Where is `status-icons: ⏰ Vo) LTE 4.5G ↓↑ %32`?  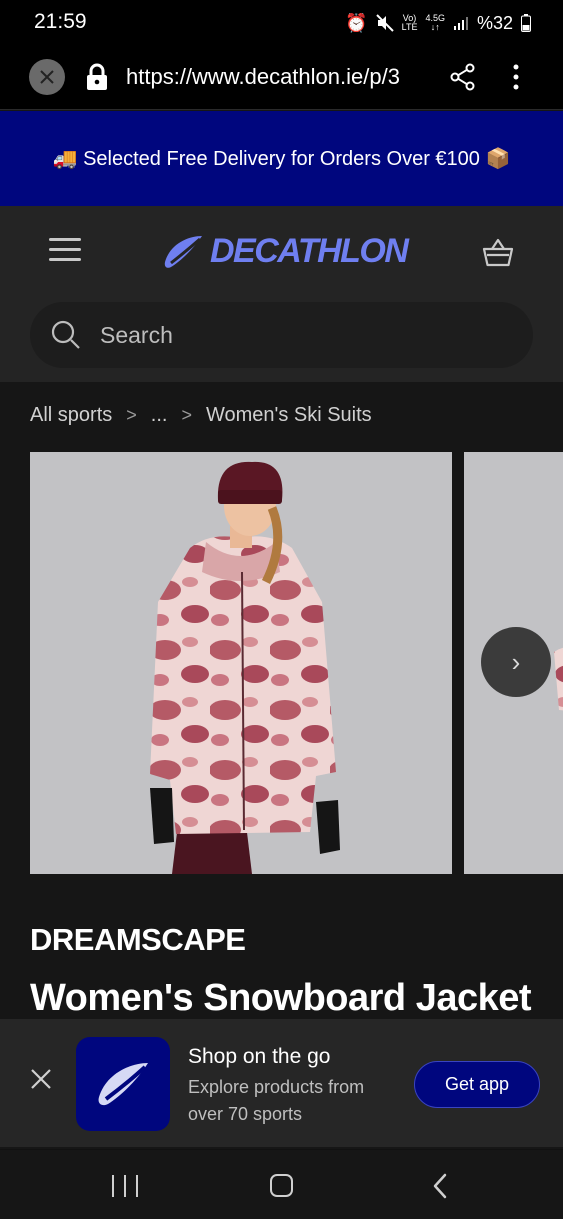
status-icons: ⏰ Vo) LTE 4.5G ↓↑ %32 is located at coordinates (438, 23).